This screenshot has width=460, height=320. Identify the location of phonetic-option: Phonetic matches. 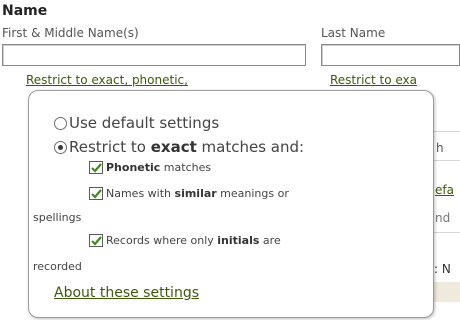
(150, 167).